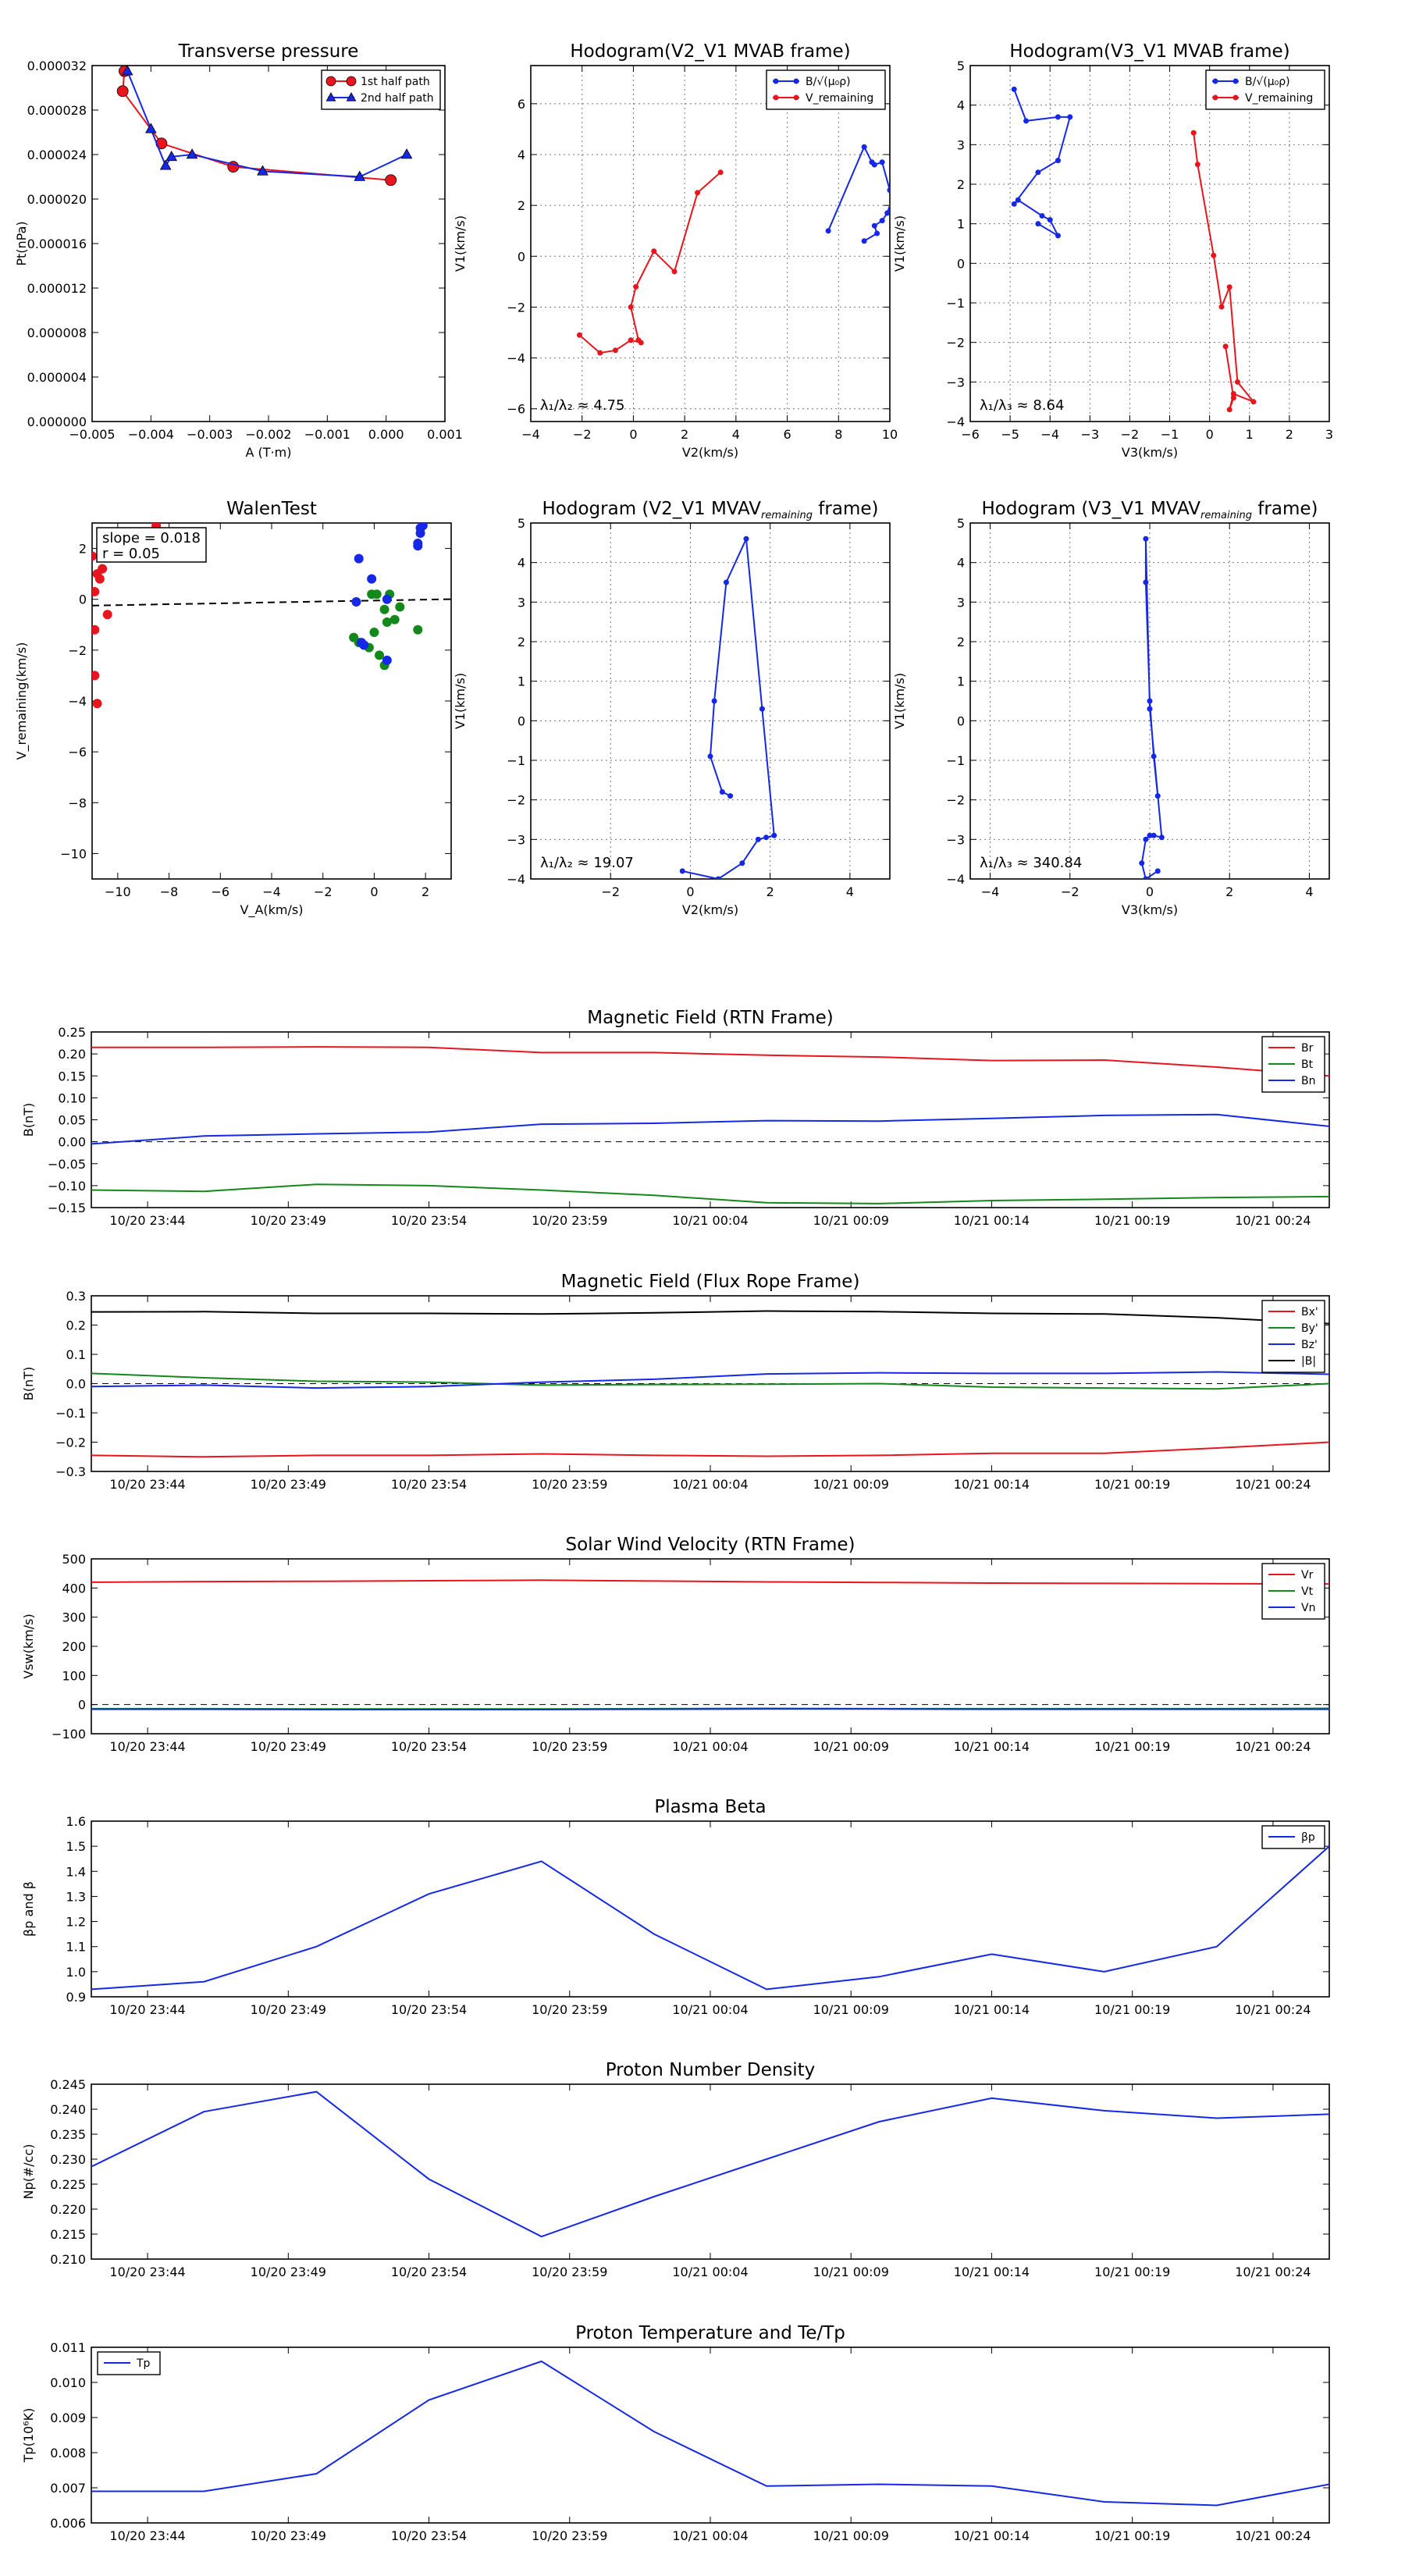 This screenshot has height=2576, width=1405. I want to click on y-tick-label: 1.1, so click(76, 1947).